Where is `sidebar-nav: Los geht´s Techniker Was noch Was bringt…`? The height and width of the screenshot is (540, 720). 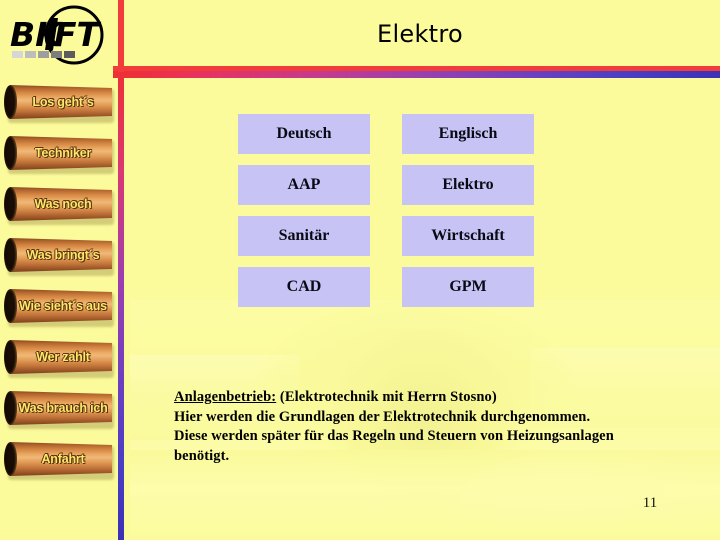 sidebar-nav: Los geht´s Techniker Was noch Was bringt… is located at coordinates (59, 288).